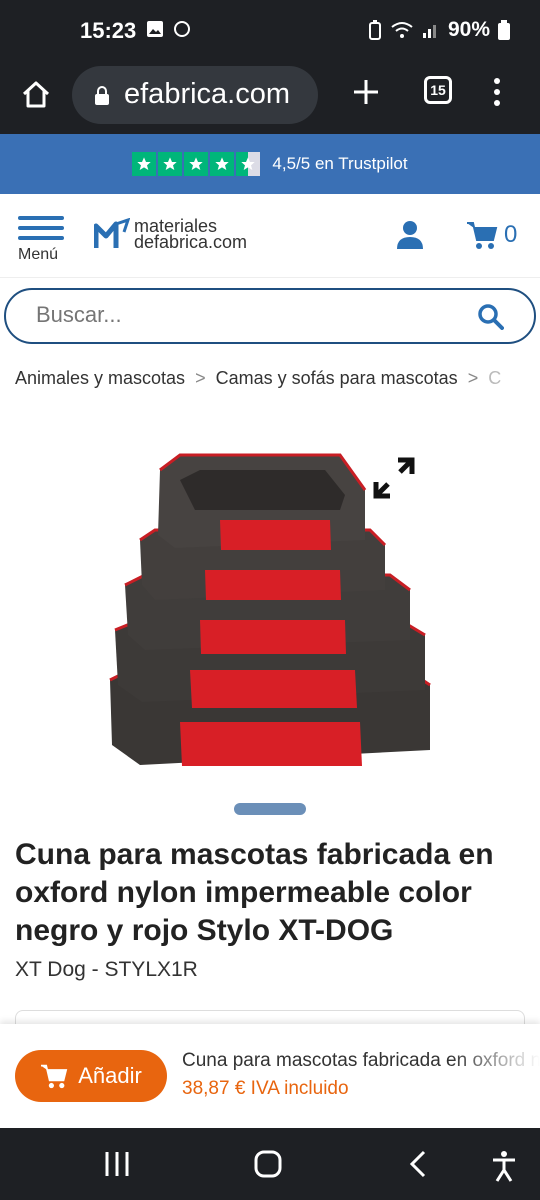 This screenshot has width=540, height=1200. I want to click on home-nav-icon, so click(268, 1164).